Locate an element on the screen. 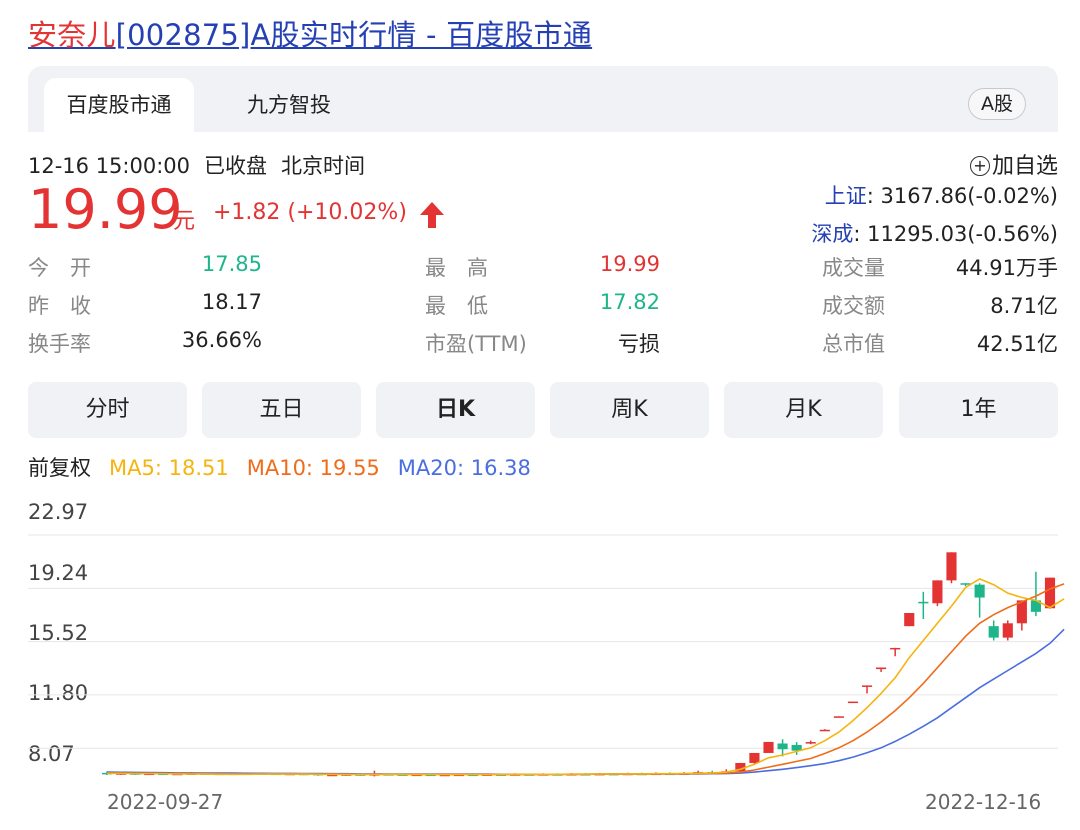  x-start-date: 2022-09-27 is located at coordinates (165, 802).